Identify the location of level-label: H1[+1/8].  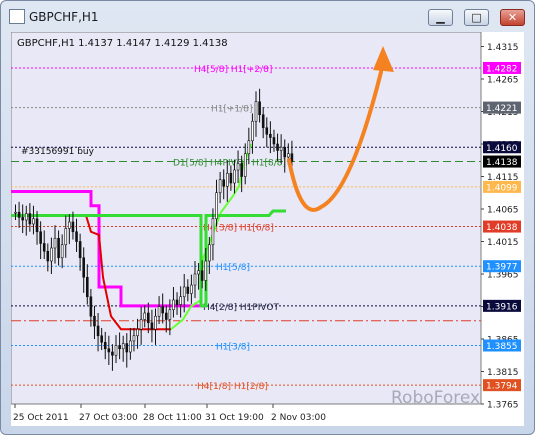
(232, 110).